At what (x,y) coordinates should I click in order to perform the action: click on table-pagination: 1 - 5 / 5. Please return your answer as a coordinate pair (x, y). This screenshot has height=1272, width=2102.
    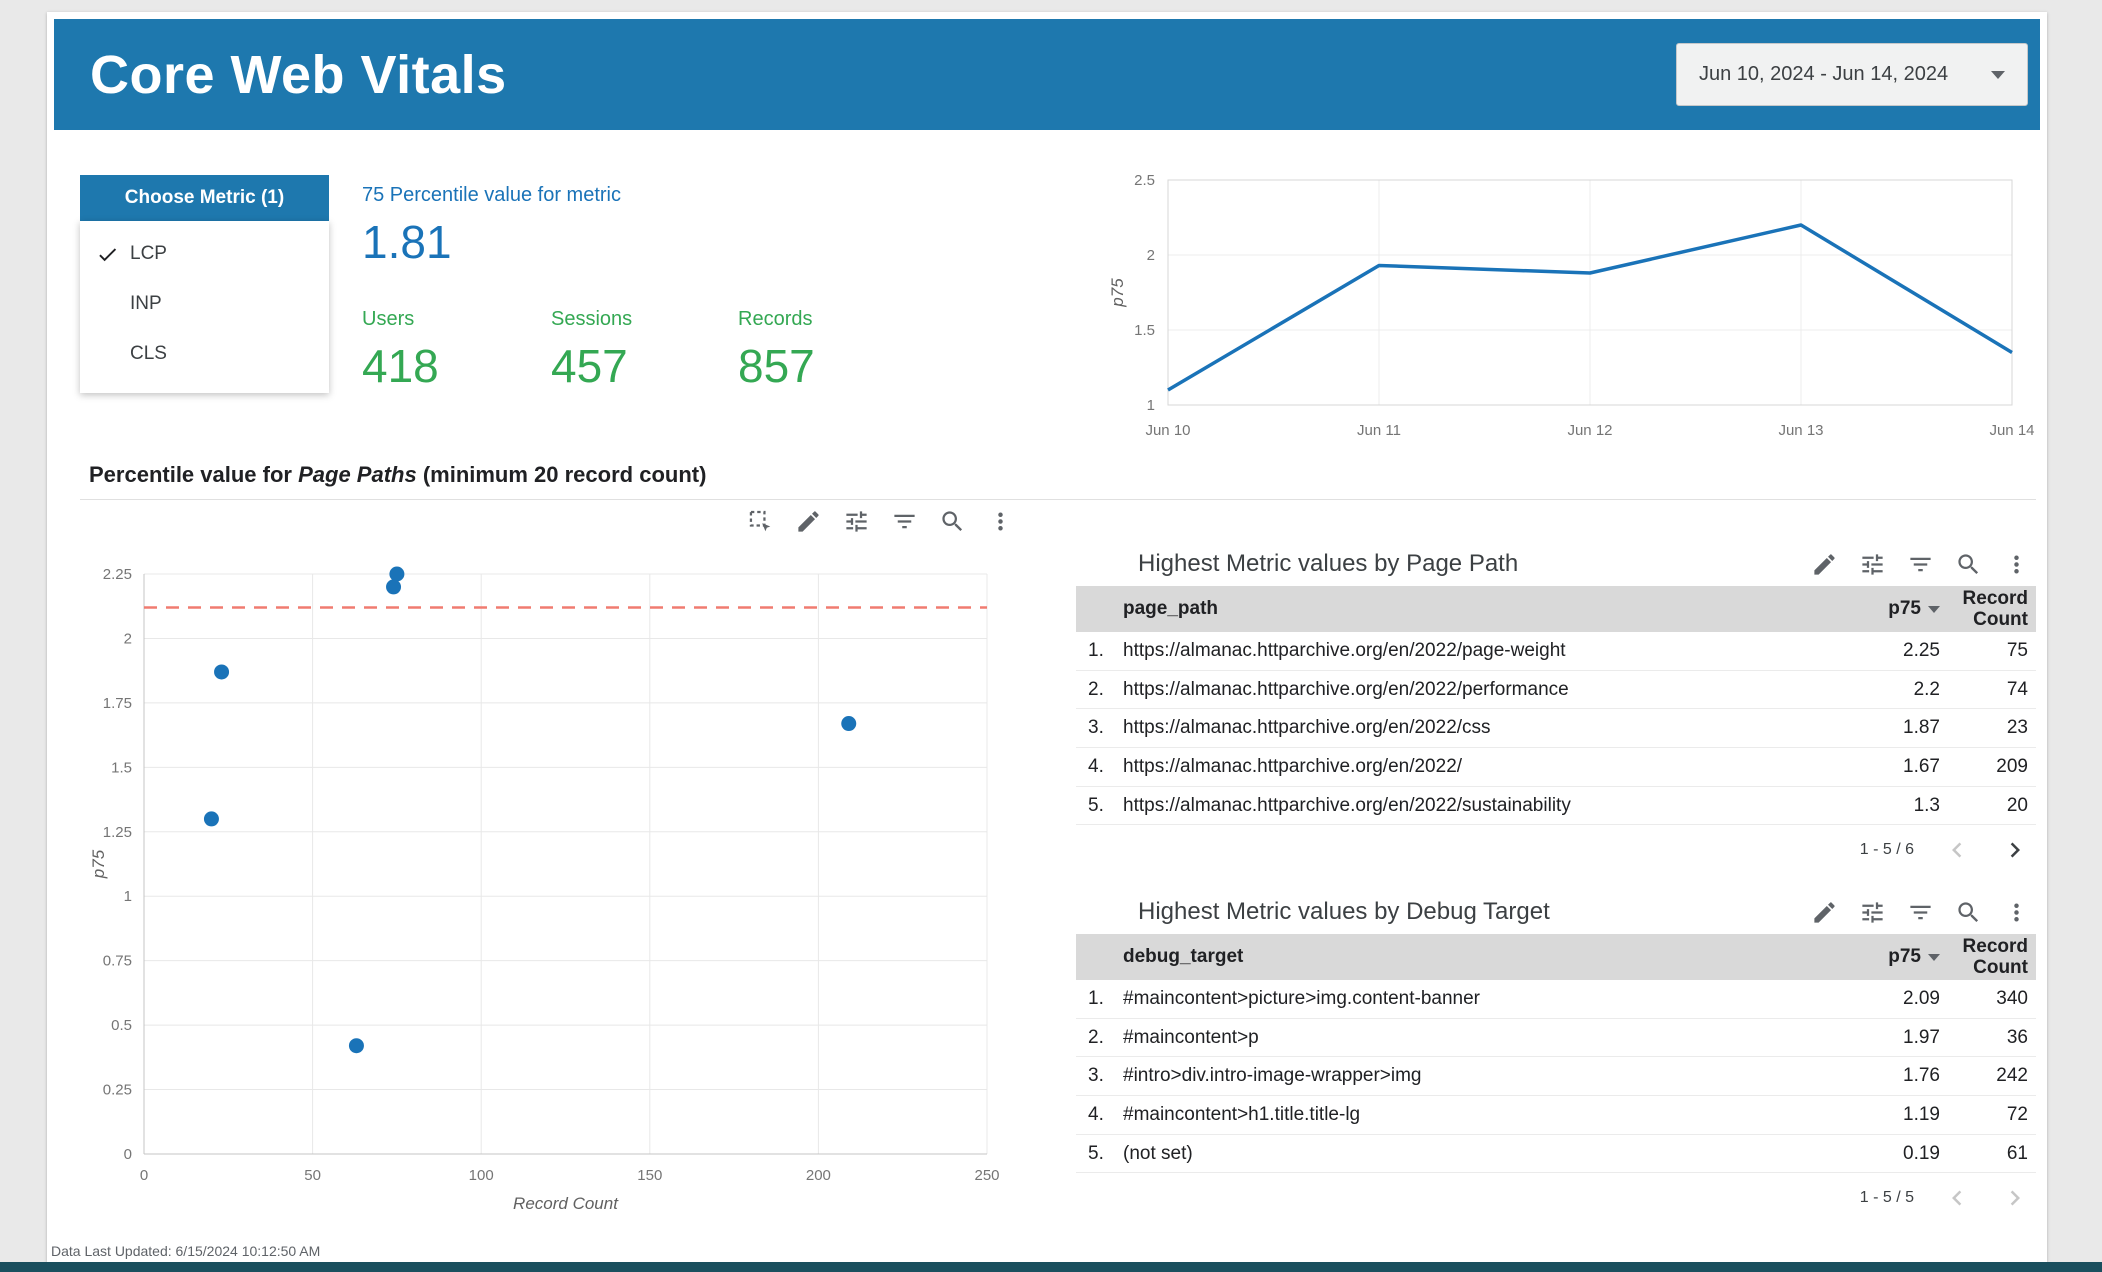
    Looking at the image, I should click on (1556, 1198).